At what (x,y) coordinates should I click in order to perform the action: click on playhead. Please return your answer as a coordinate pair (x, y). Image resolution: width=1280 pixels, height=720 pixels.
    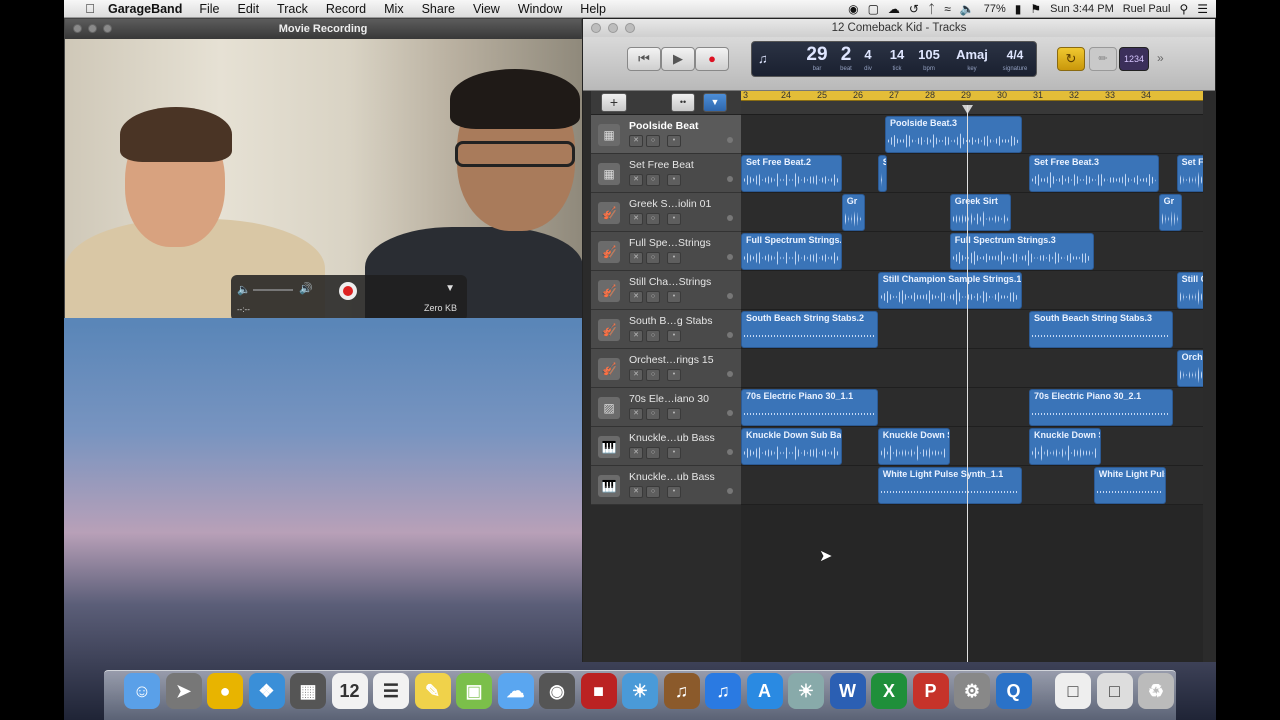
    Looking at the image, I should click on (967, 383).